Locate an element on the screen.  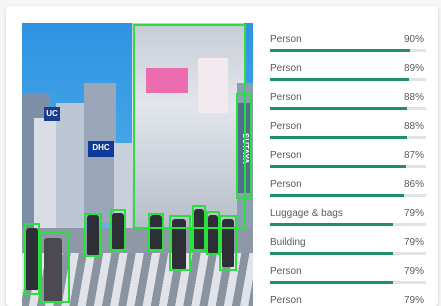
result-row: Building 79% is located at coordinates (347, 240).